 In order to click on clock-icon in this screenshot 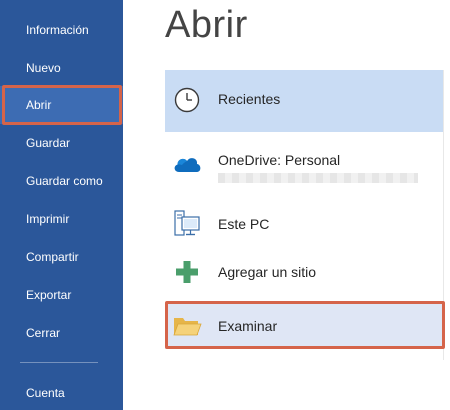, I will do `click(187, 100)`.